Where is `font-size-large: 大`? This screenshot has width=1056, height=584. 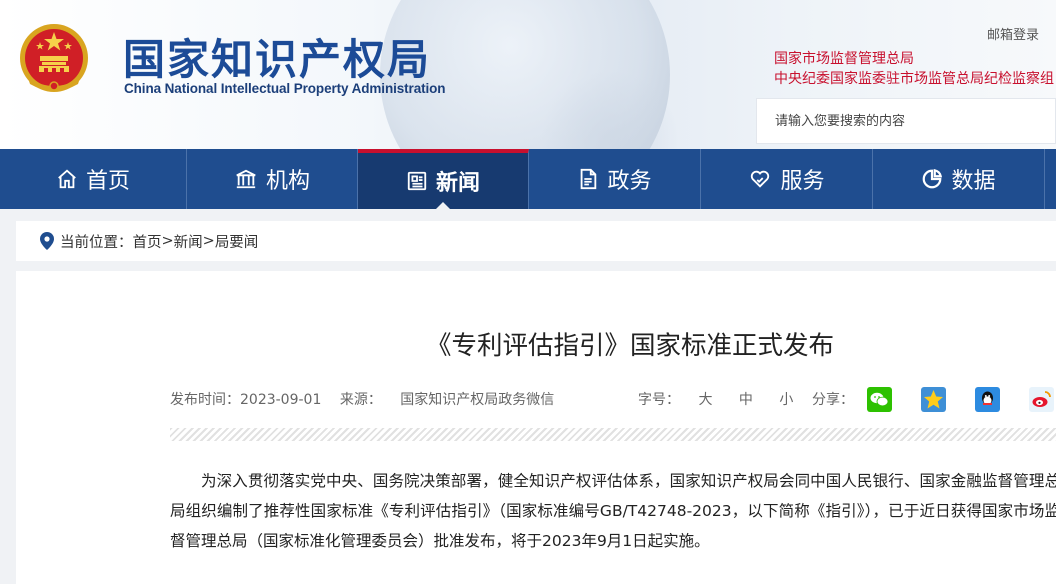 font-size-large: 大 is located at coordinates (705, 400).